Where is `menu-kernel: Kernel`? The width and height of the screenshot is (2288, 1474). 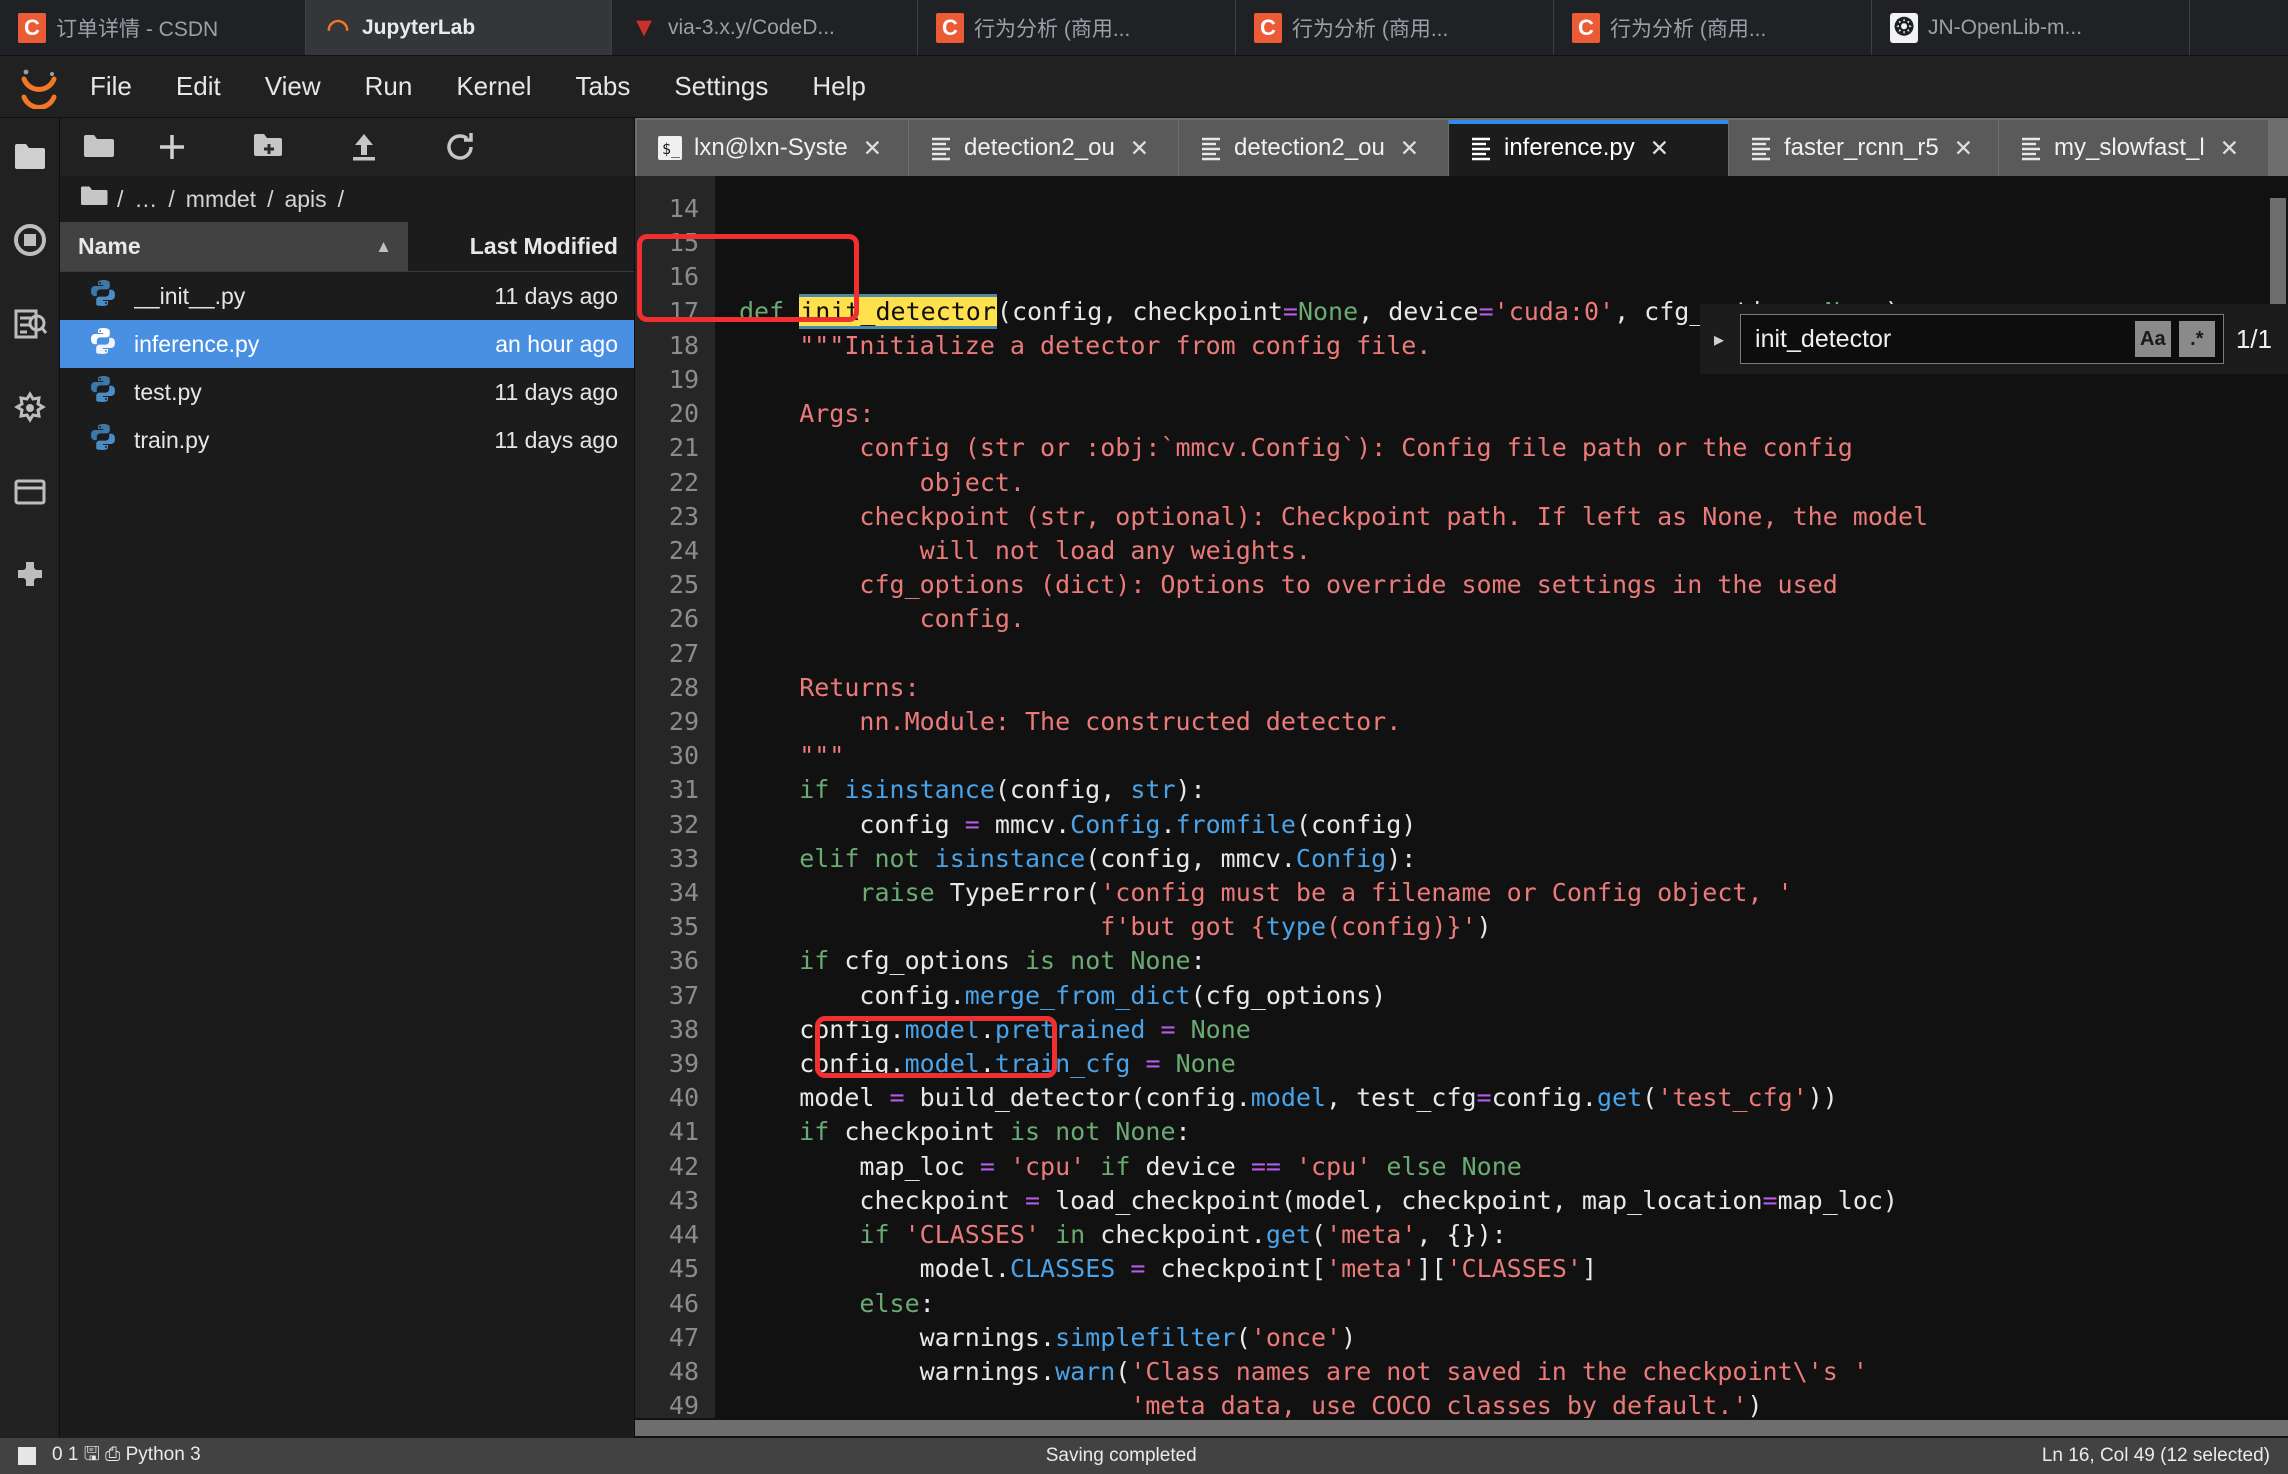
menu-kernel: Kernel is located at coordinates (493, 86).